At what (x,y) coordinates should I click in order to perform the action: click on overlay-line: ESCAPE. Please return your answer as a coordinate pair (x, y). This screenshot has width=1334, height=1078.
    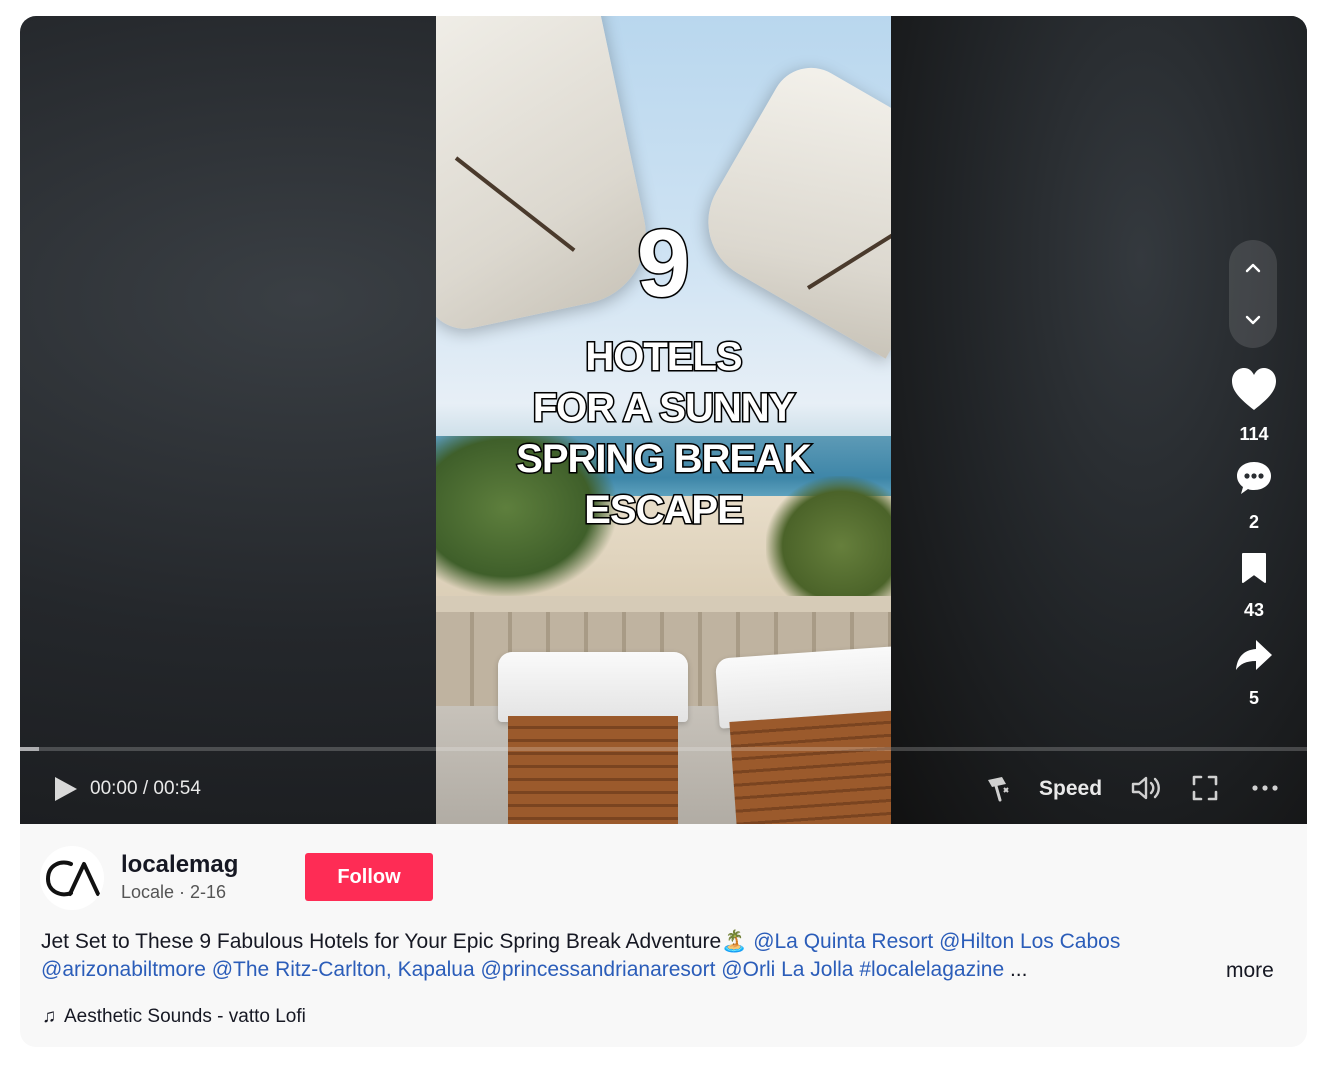
    Looking at the image, I should click on (664, 510).